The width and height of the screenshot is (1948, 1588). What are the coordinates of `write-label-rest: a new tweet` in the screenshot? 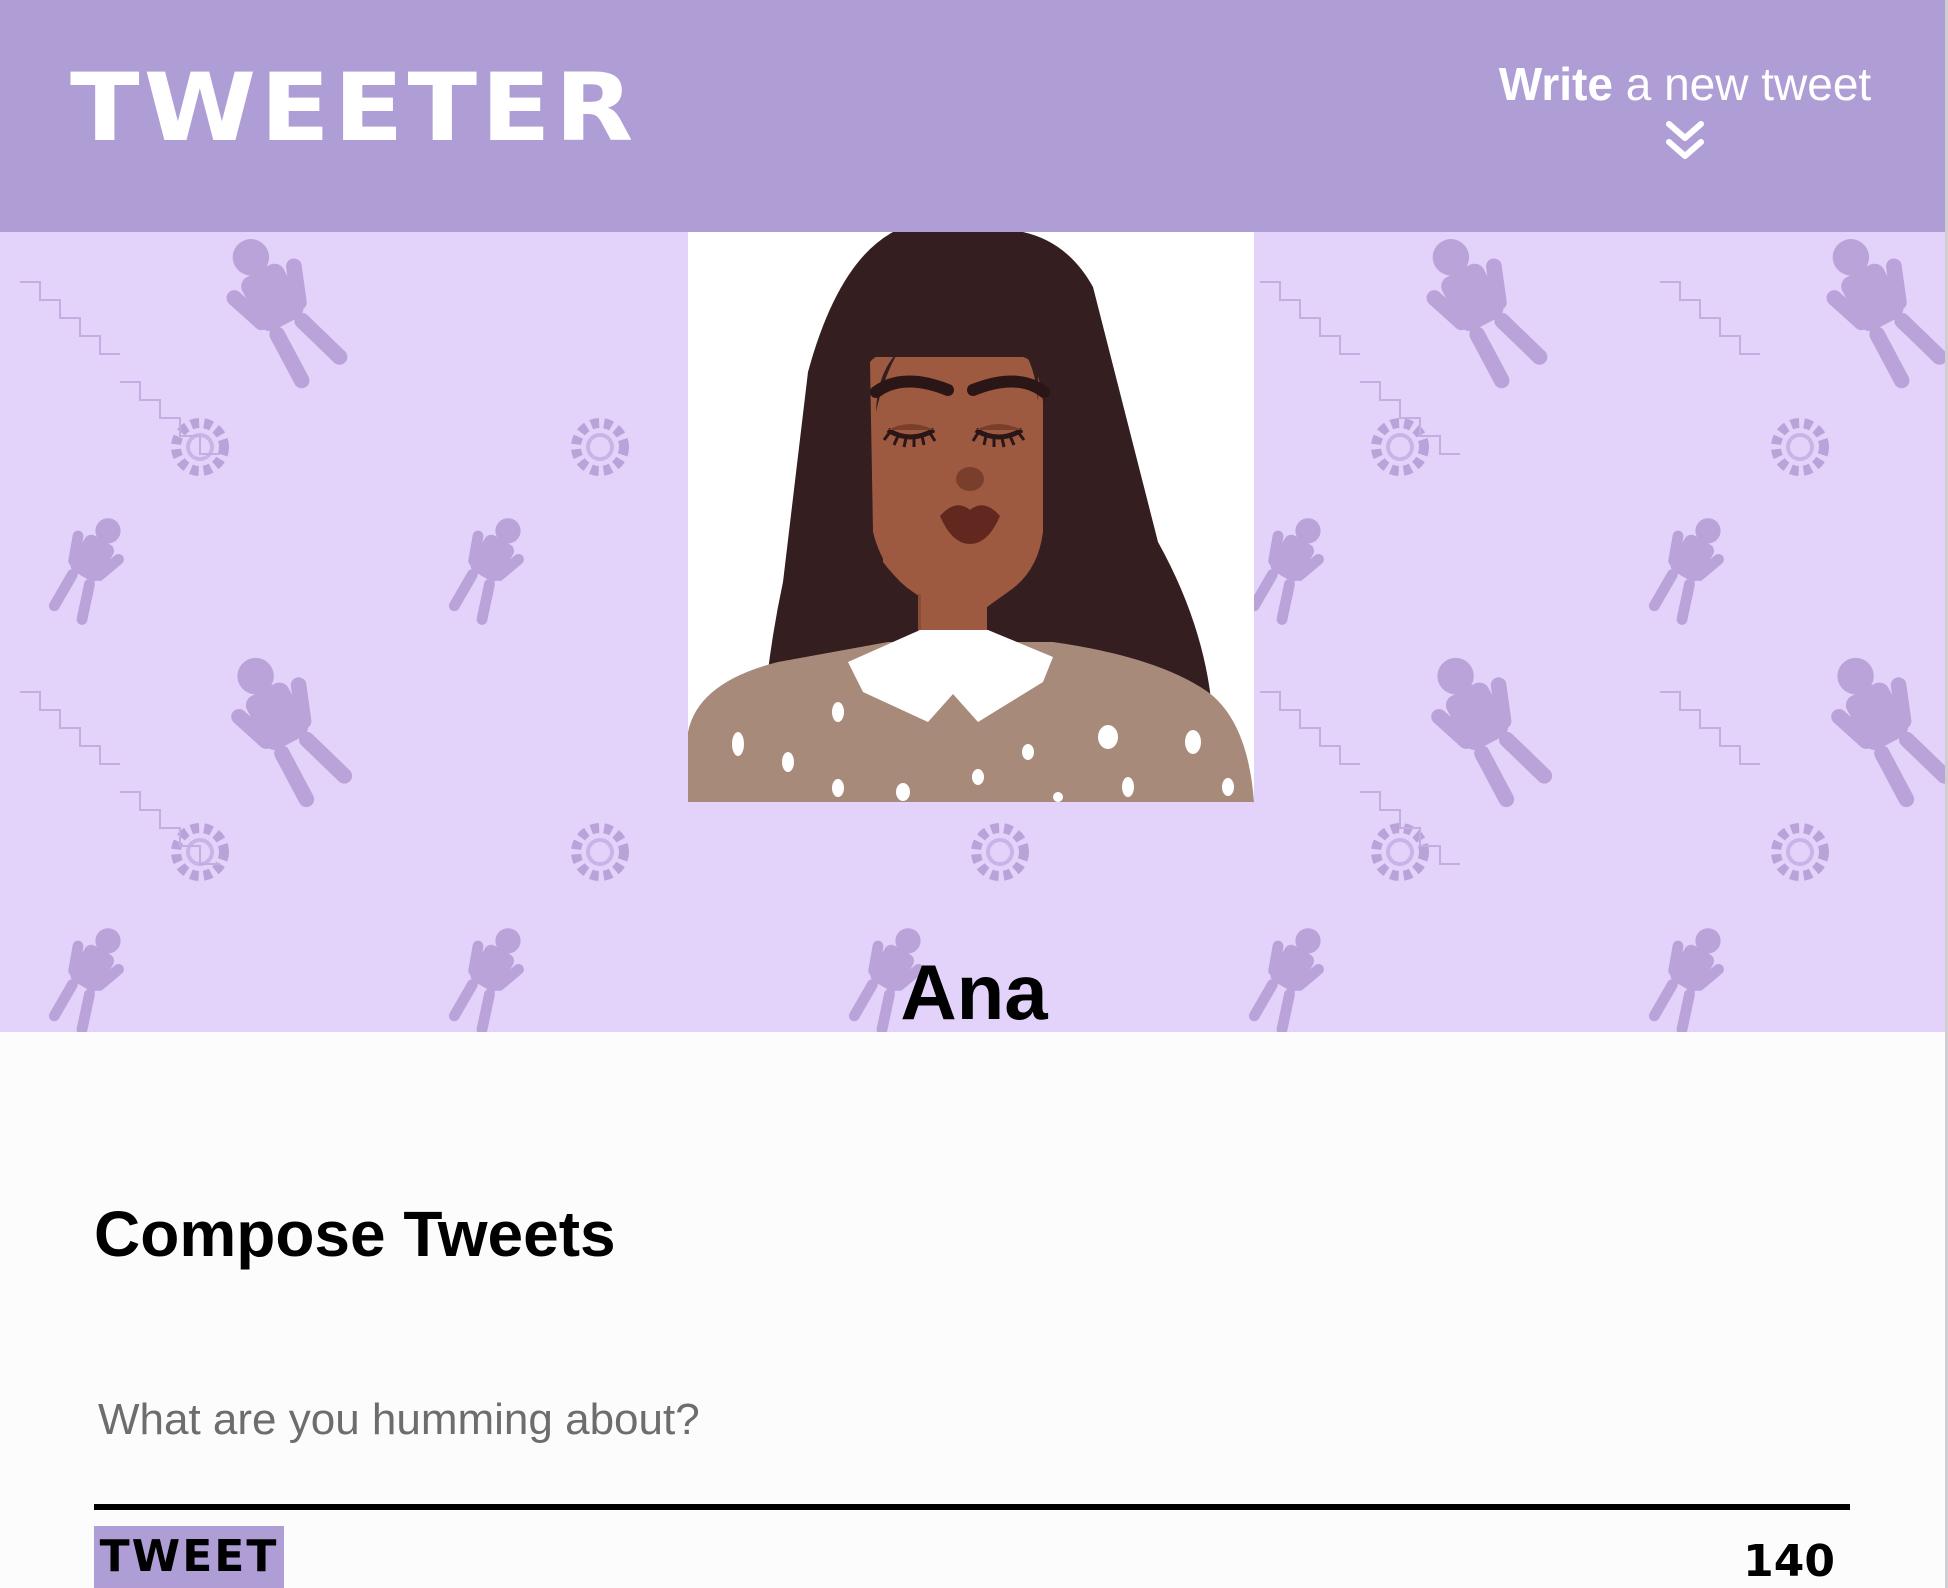 It's located at (1742, 84).